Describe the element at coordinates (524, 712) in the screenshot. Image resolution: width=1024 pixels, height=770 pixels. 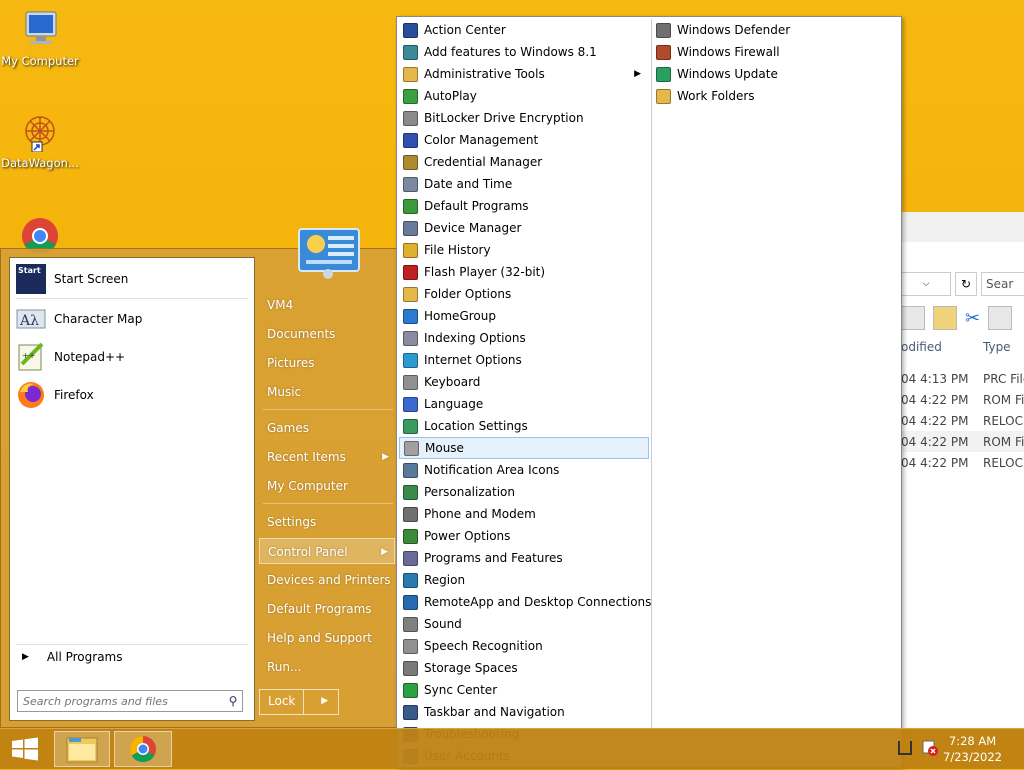
I see `cp-item-taskbar-and-navigation: Taskbar and Navigation` at that location.